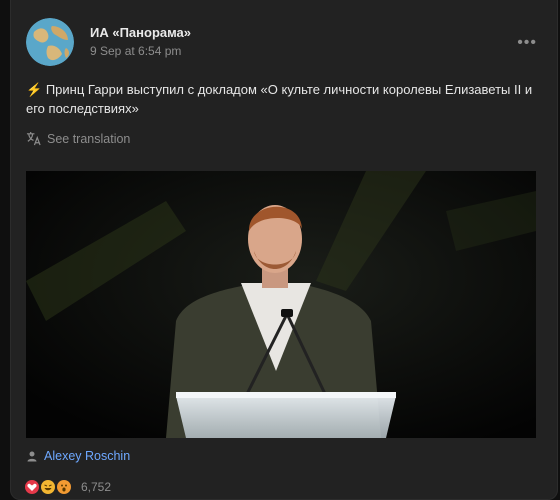 The height and width of the screenshot is (500, 560). What do you see at coordinates (87, 456) in the screenshot?
I see `author-name: Alexey Roschin` at bounding box center [87, 456].